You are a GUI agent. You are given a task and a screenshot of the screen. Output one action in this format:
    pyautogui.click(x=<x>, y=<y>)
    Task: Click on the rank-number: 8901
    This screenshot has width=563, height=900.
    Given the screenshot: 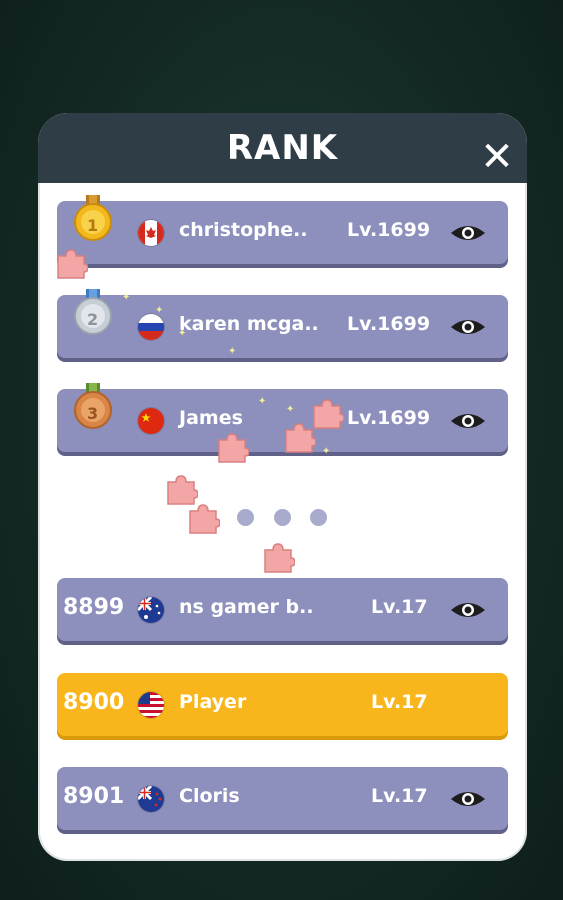 What is the action you would take?
    pyautogui.click(x=94, y=796)
    